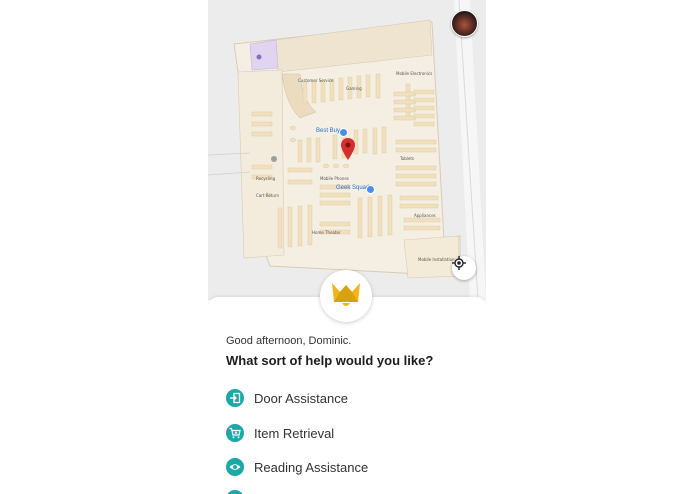 Image resolution: width=695 pixels, height=494 pixels. What do you see at coordinates (330, 360) in the screenshot?
I see `help-prompt-heading: What sort of help would you like?` at bounding box center [330, 360].